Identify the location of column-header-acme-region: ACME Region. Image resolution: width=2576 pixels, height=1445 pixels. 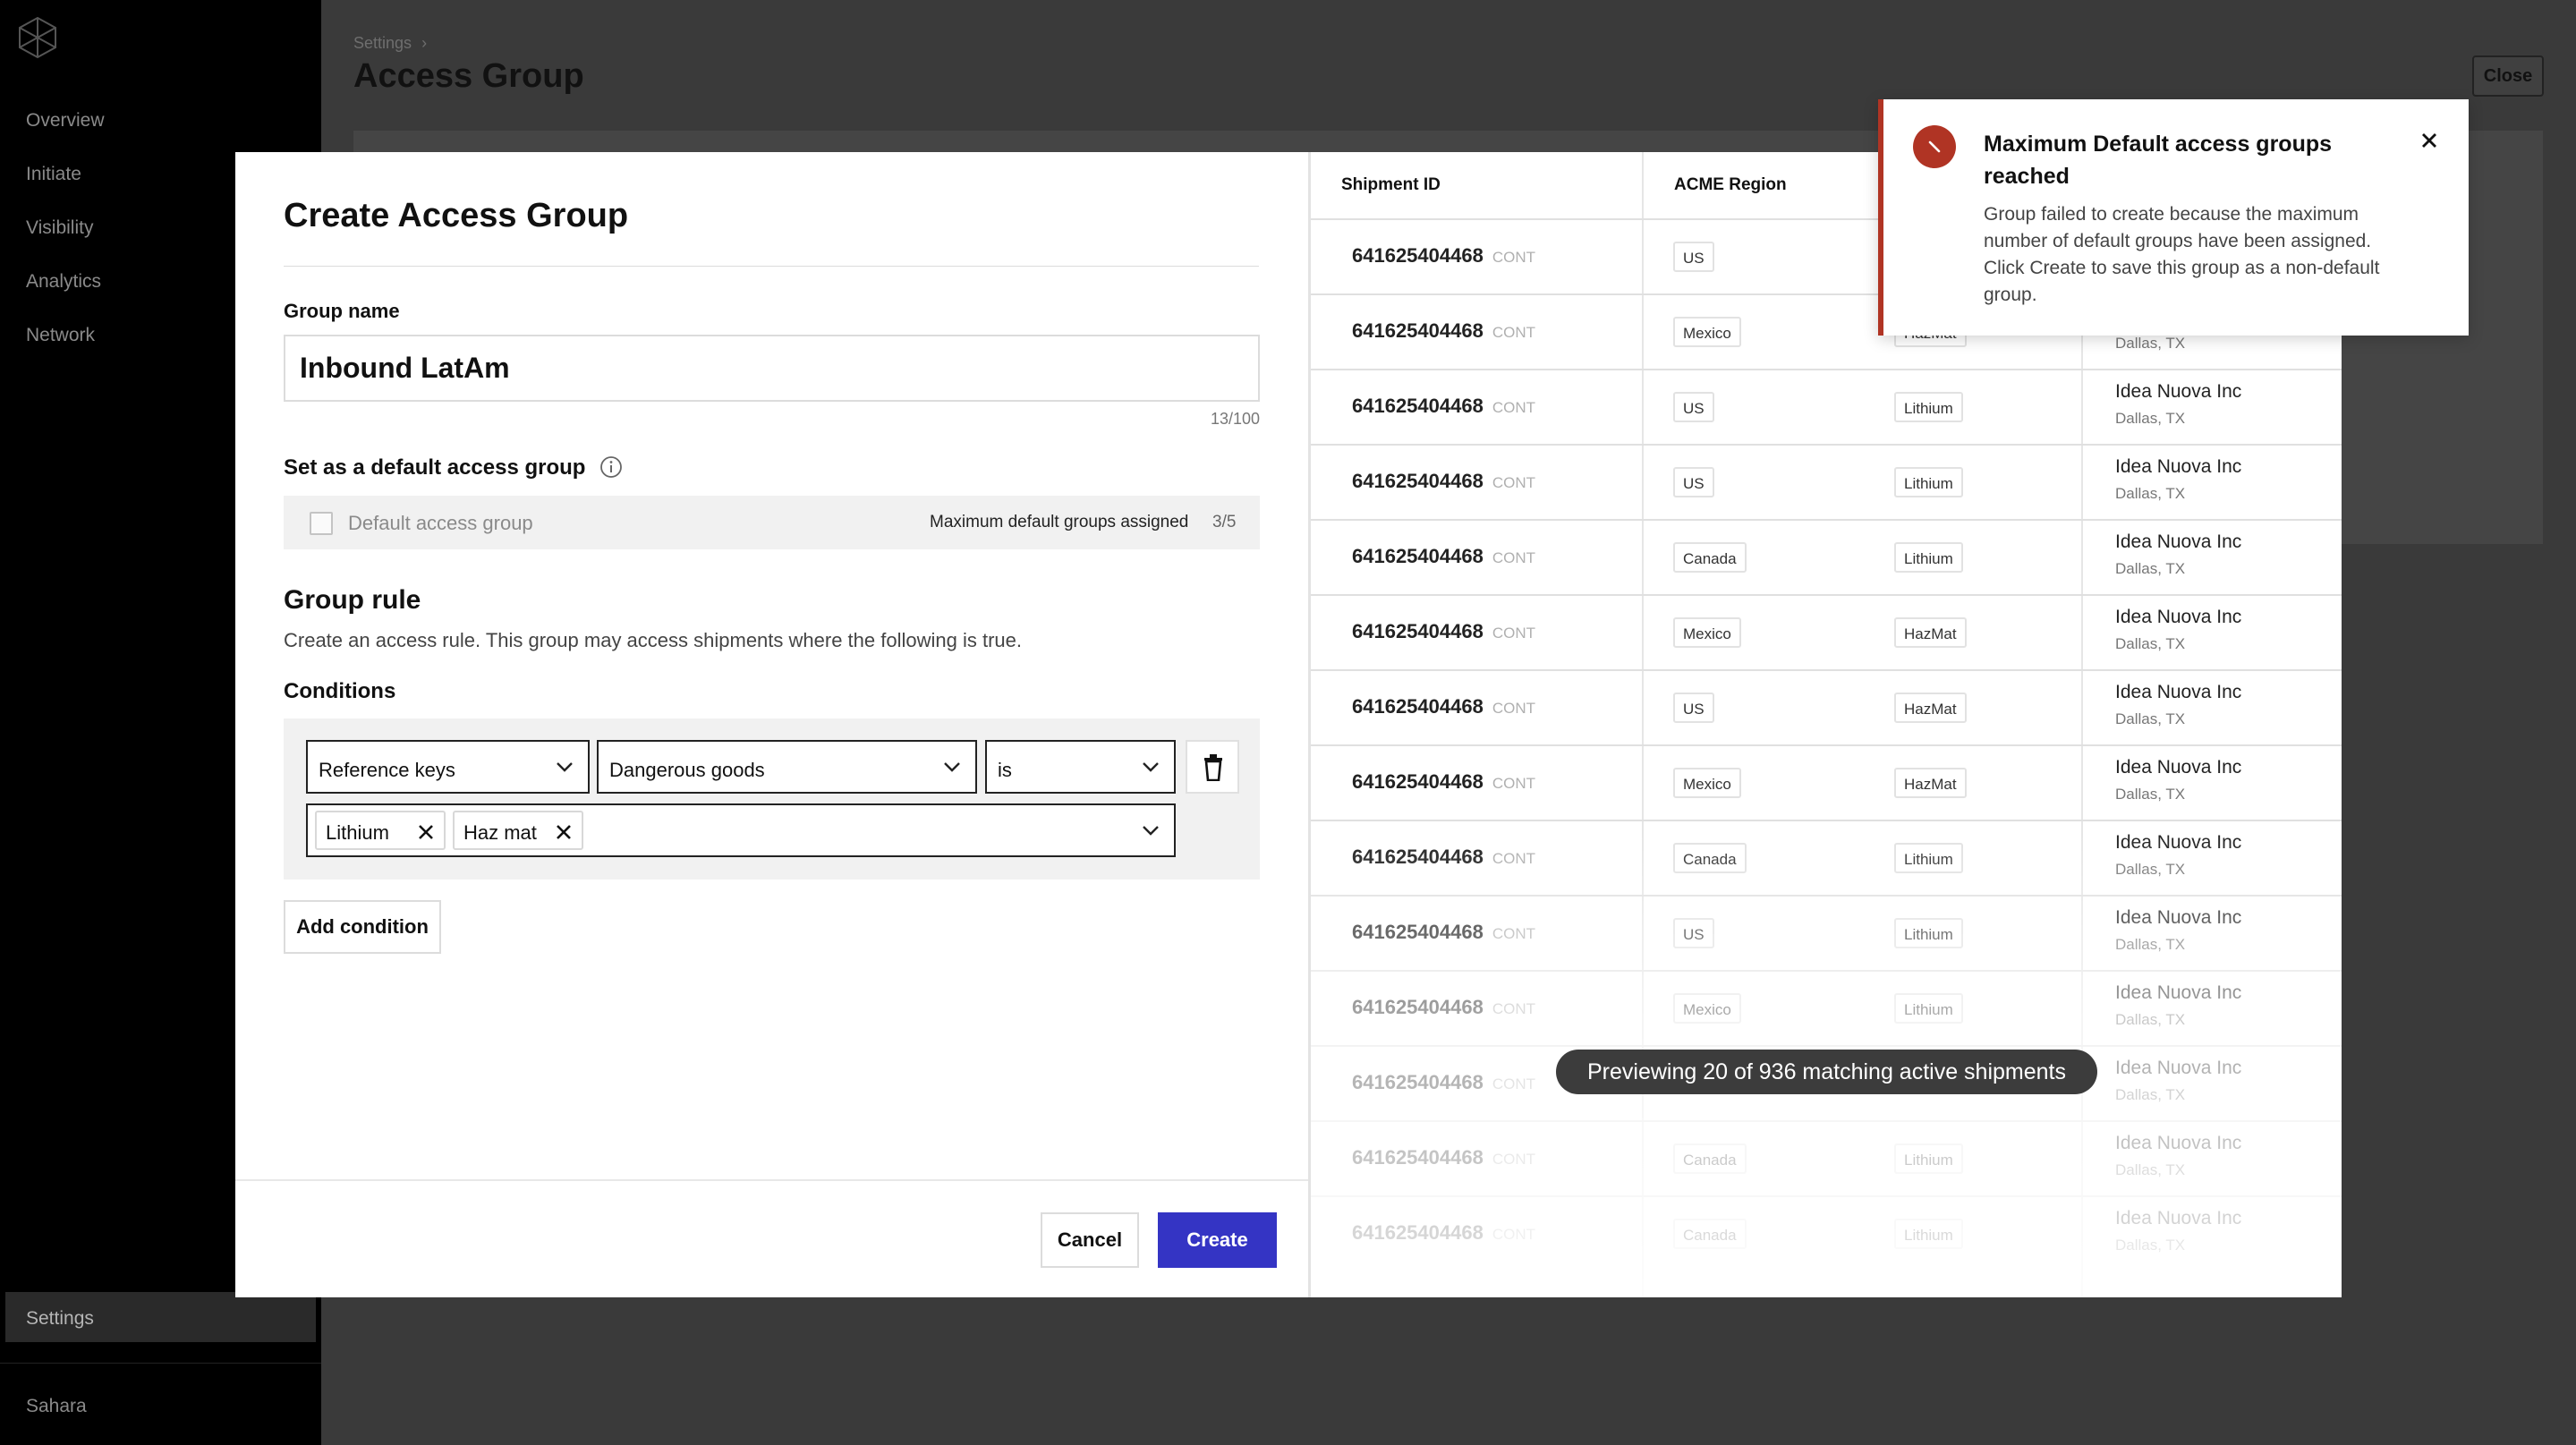
(1778, 185).